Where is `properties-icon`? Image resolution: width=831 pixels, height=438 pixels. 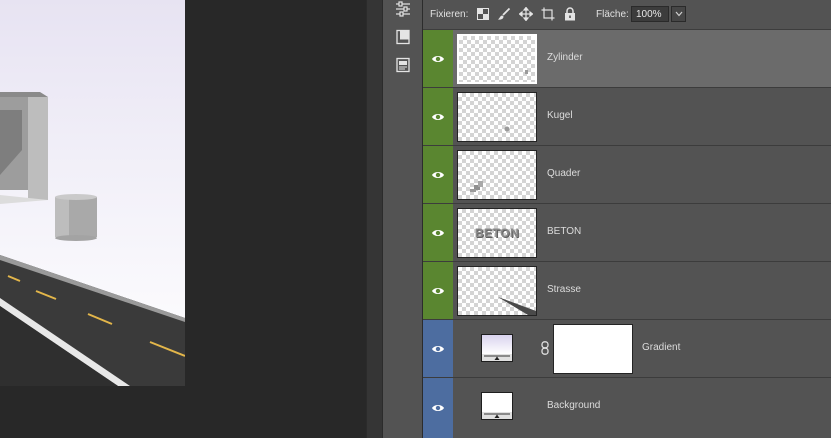
properties-icon is located at coordinates (403, 65).